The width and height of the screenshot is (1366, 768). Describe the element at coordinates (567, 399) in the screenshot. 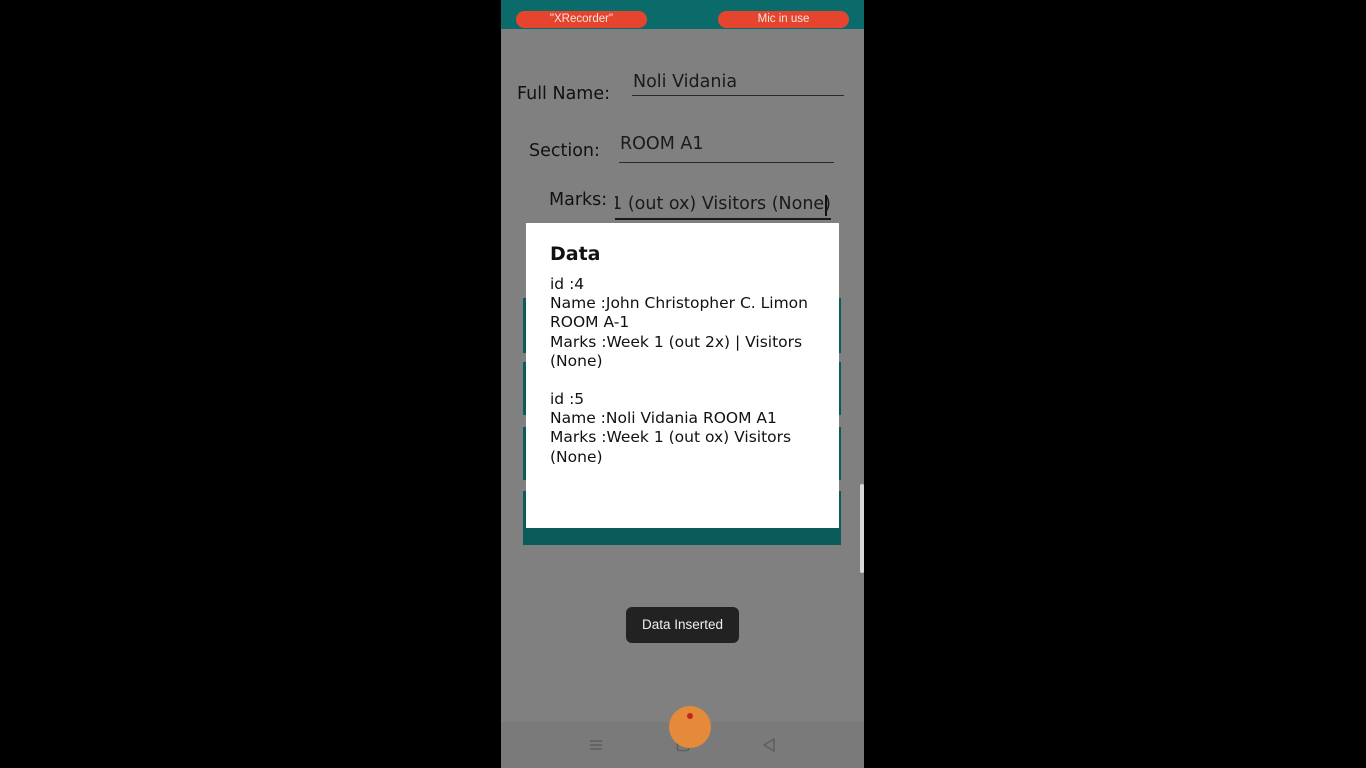

I see `record-id: id :5` at that location.